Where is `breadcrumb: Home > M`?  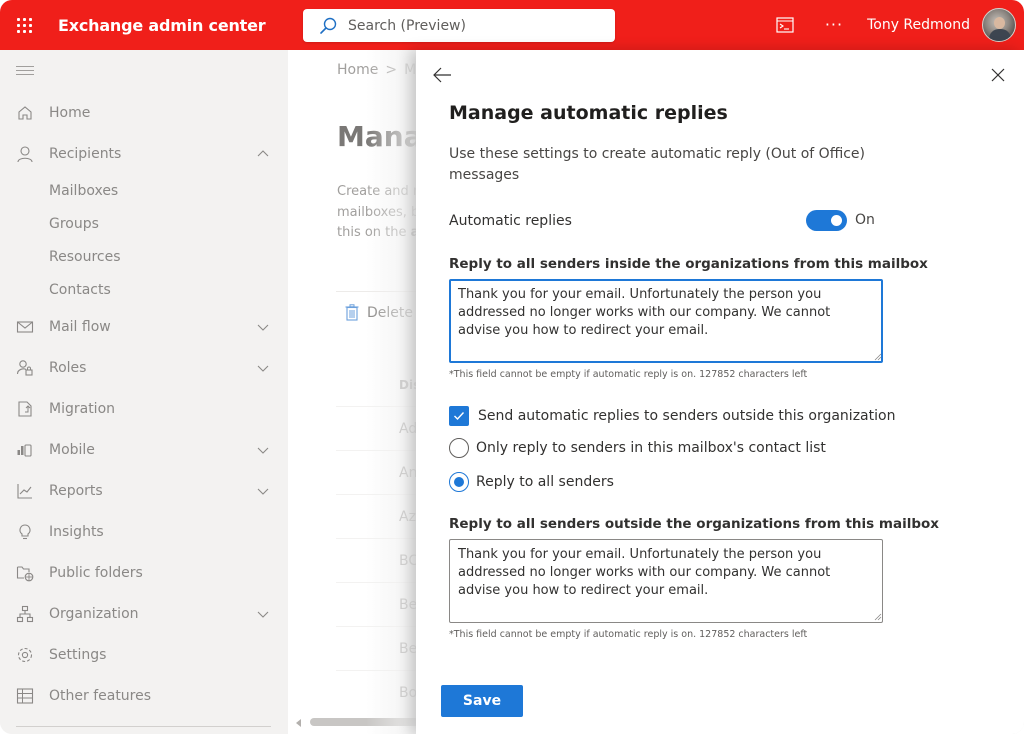
breadcrumb: Home > M is located at coordinates (376, 70).